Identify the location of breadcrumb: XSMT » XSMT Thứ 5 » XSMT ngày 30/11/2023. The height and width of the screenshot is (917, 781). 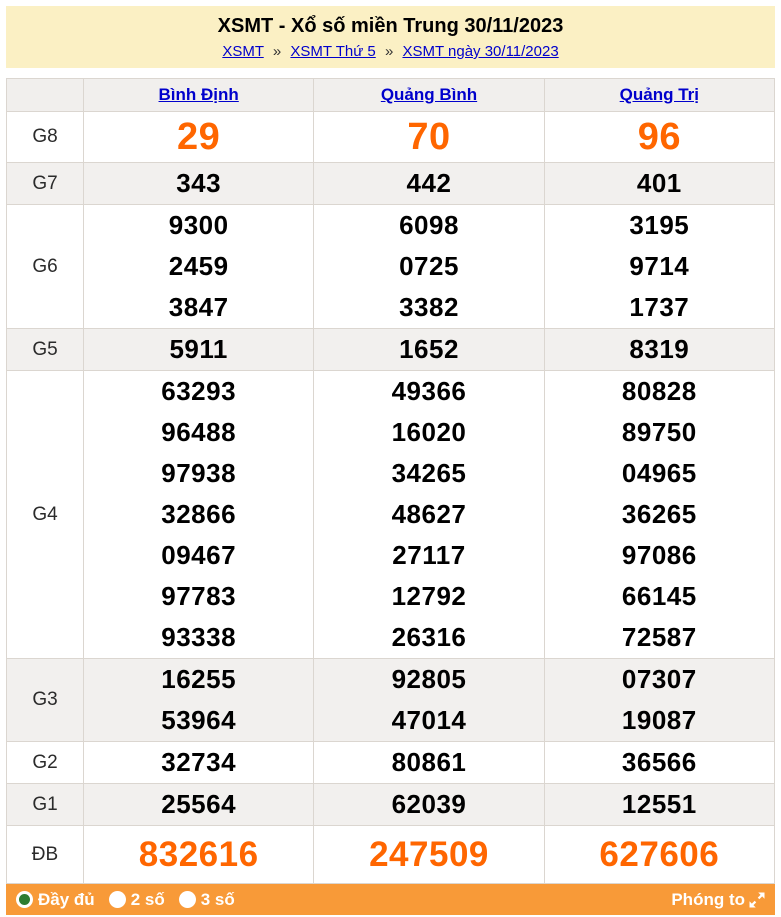
(390, 51).